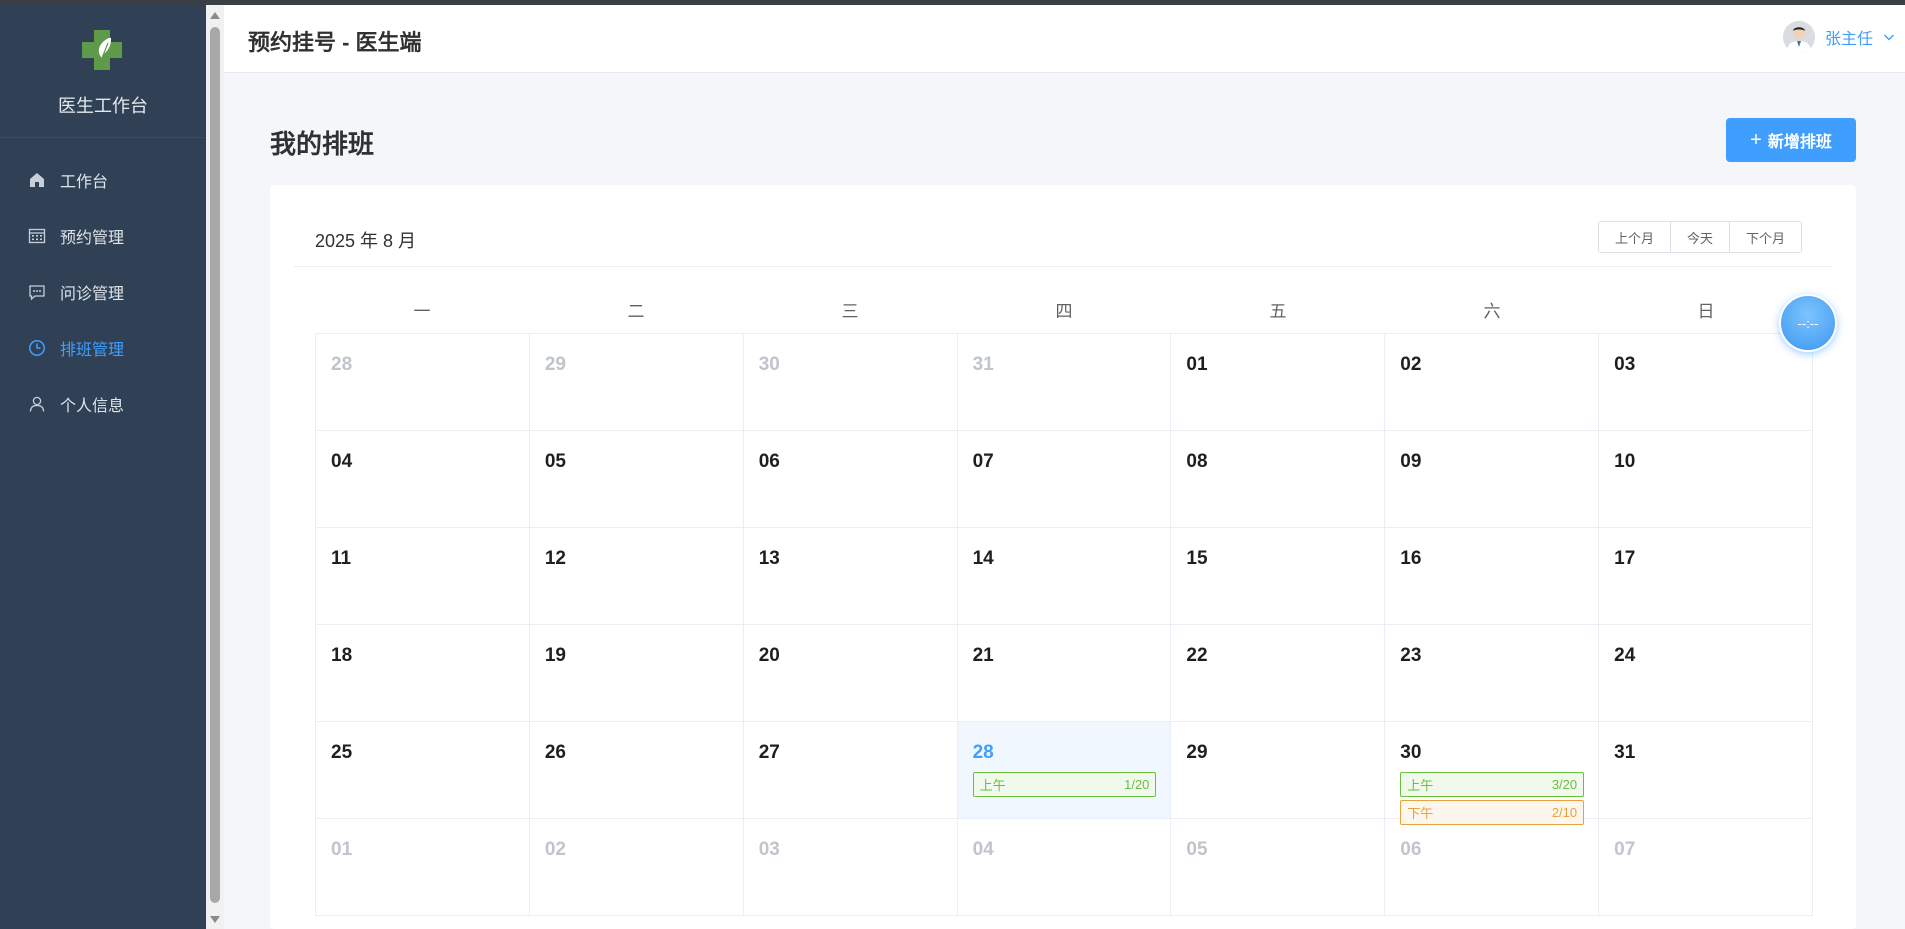 This screenshot has width=1905, height=929. I want to click on sidebar-item-appointments: 预约管理, so click(103, 236).